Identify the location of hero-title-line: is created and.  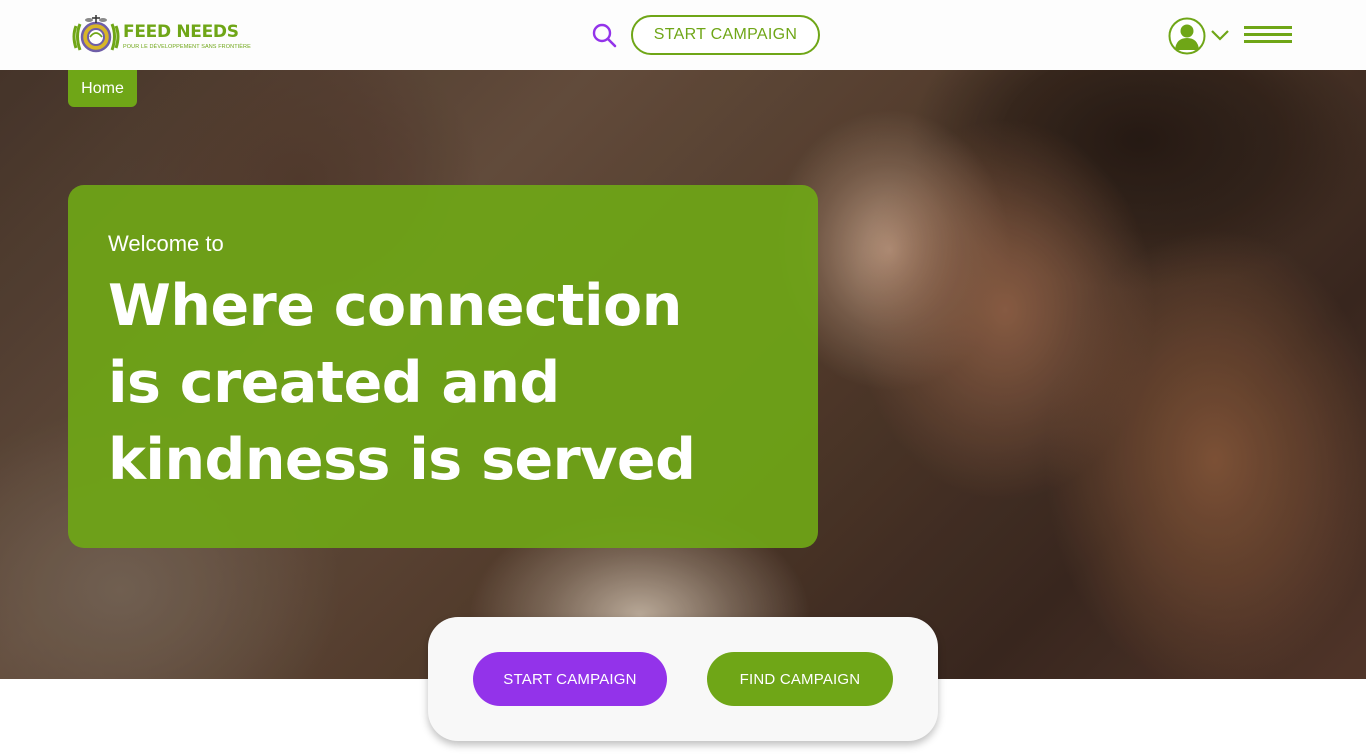
(334, 383).